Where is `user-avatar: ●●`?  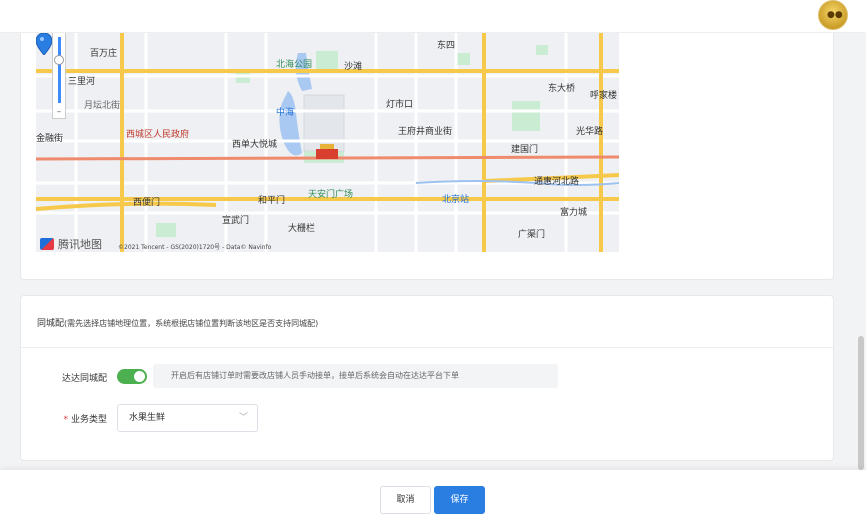
user-avatar: ●● is located at coordinates (833, 15).